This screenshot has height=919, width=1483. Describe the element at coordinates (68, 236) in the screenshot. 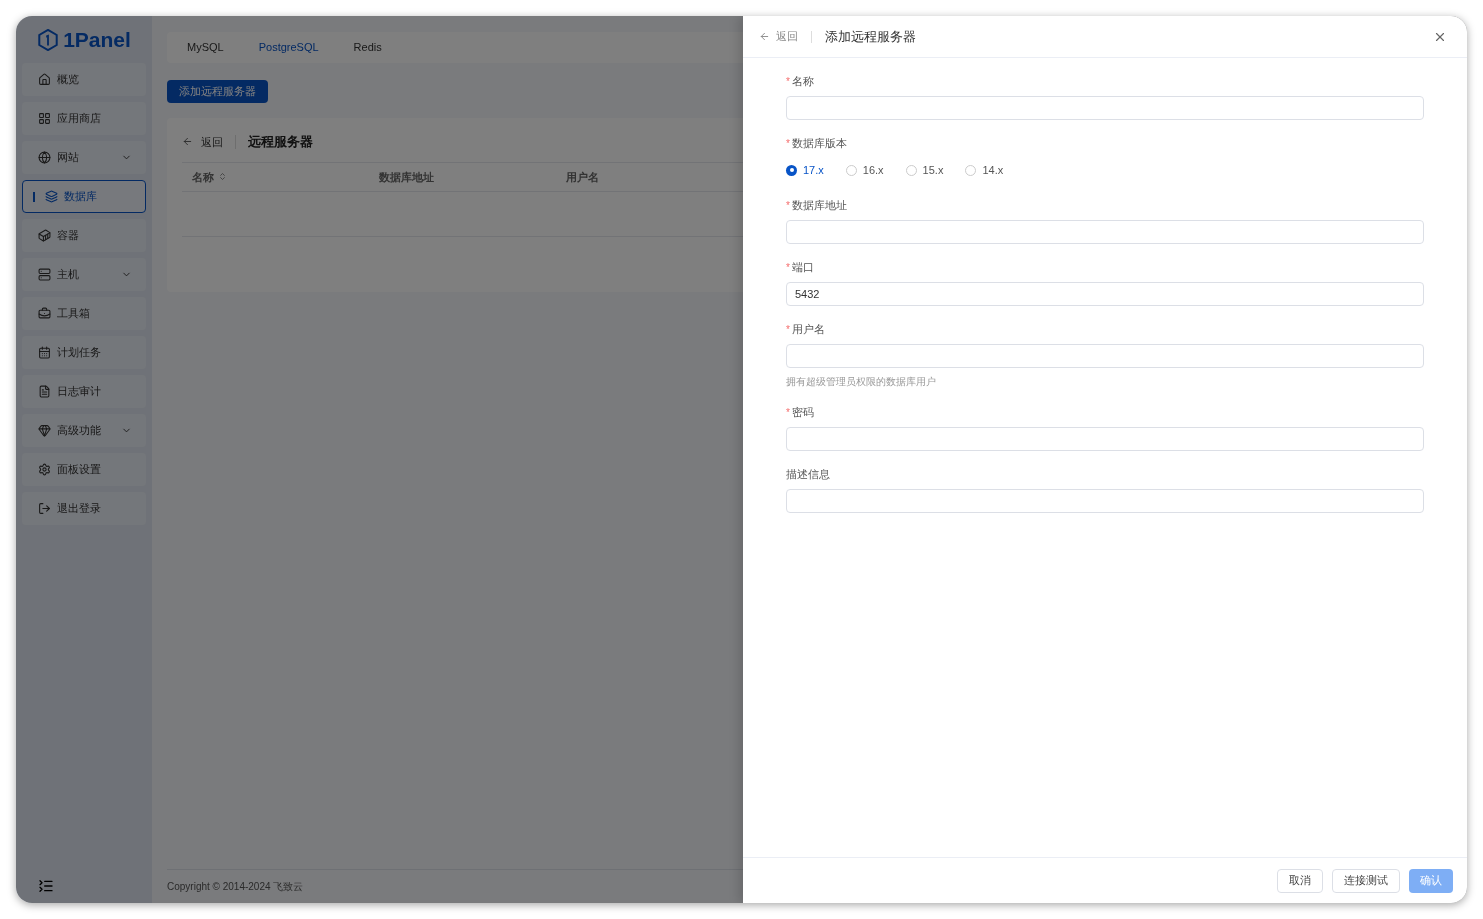

I see `sidebar-label: 容器` at that location.